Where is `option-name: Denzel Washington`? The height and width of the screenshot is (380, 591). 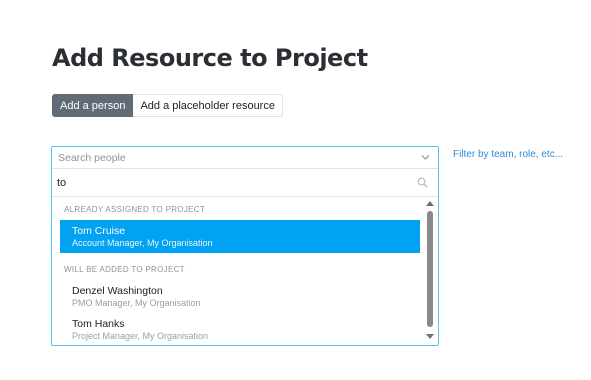 option-name: Denzel Washington is located at coordinates (117, 291).